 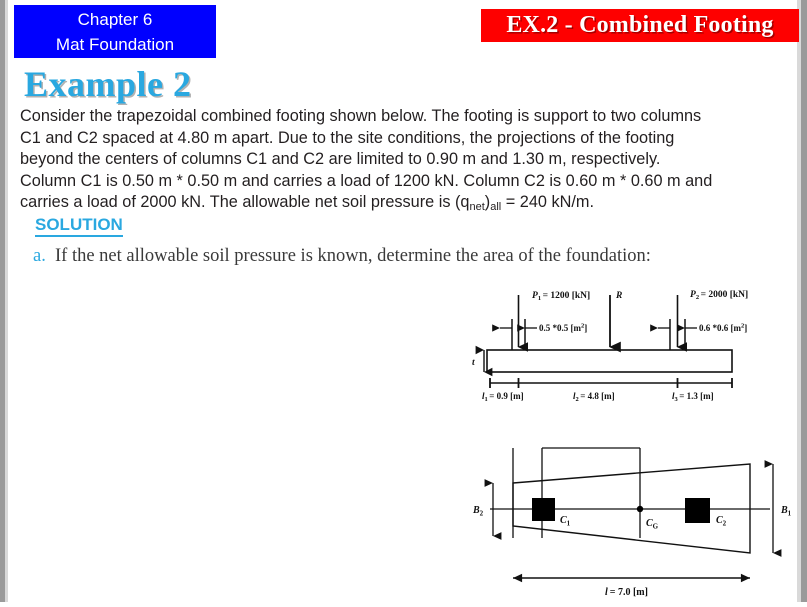 What do you see at coordinates (79, 226) in the screenshot?
I see `solution-heading: SOLUTION` at bounding box center [79, 226].